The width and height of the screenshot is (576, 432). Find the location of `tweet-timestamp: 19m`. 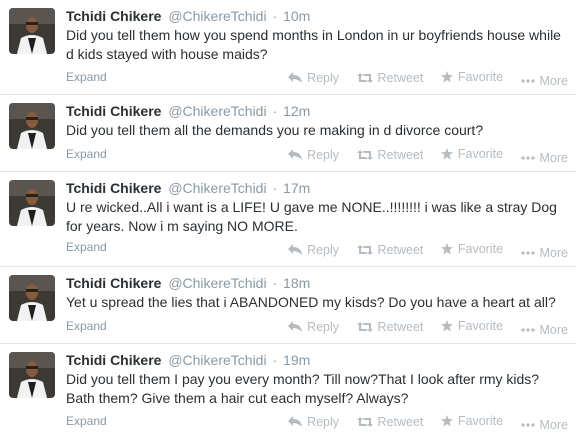

tweet-timestamp: 19m is located at coordinates (296, 360).